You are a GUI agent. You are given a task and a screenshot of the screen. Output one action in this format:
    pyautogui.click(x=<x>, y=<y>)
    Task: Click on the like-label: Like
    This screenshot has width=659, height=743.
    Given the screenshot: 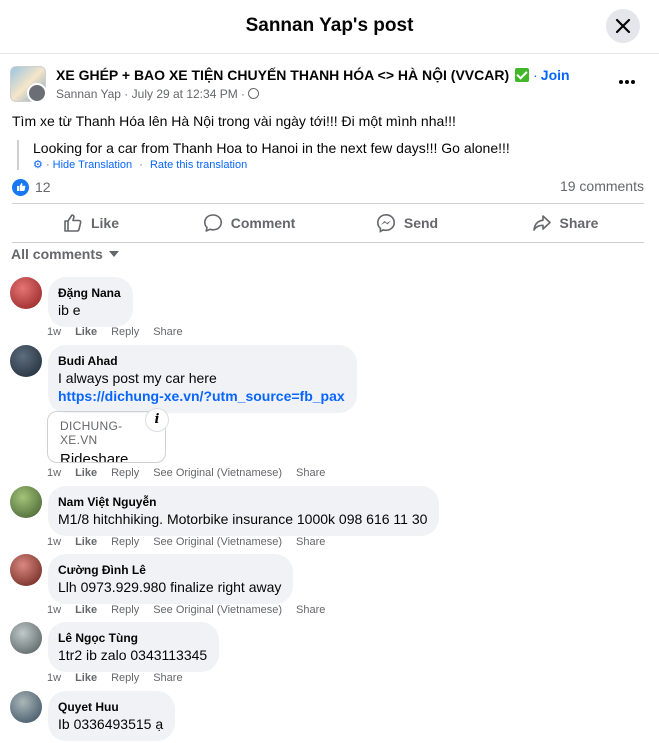 What is the action you would take?
    pyautogui.click(x=104, y=223)
    